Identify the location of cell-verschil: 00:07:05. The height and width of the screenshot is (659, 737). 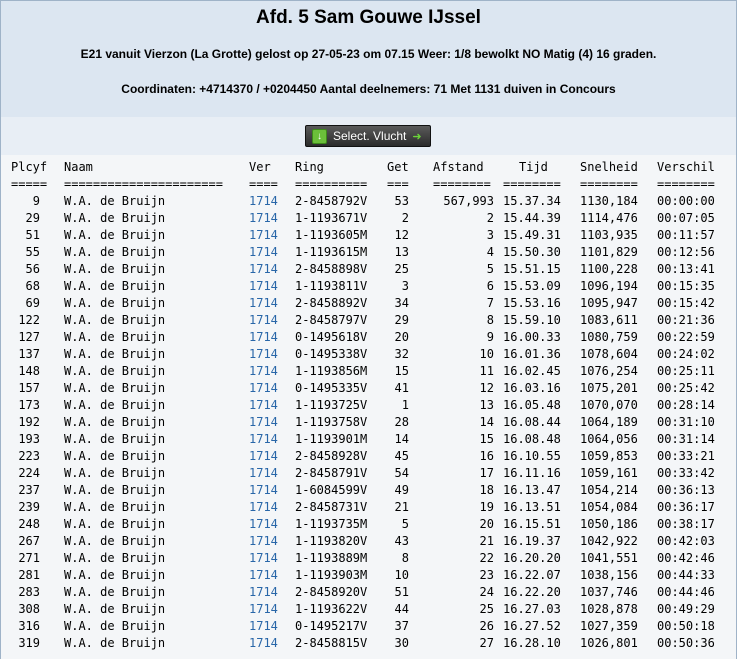
(686, 218).